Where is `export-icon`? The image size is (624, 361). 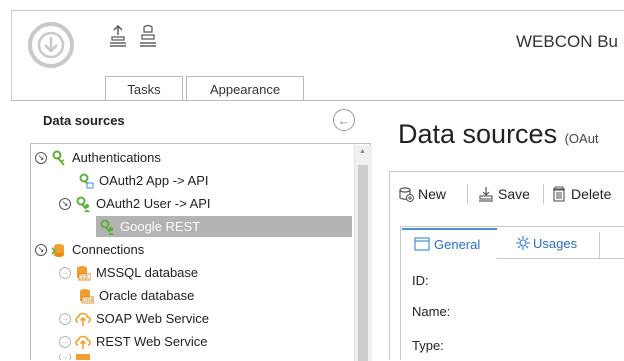
export-icon is located at coordinates (118, 36).